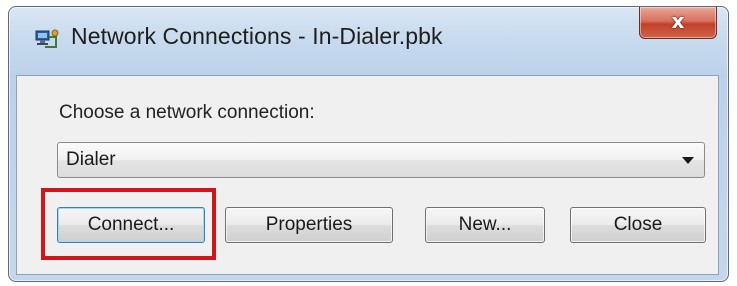  I want to click on connection-select-value: Dialer, so click(91, 159).